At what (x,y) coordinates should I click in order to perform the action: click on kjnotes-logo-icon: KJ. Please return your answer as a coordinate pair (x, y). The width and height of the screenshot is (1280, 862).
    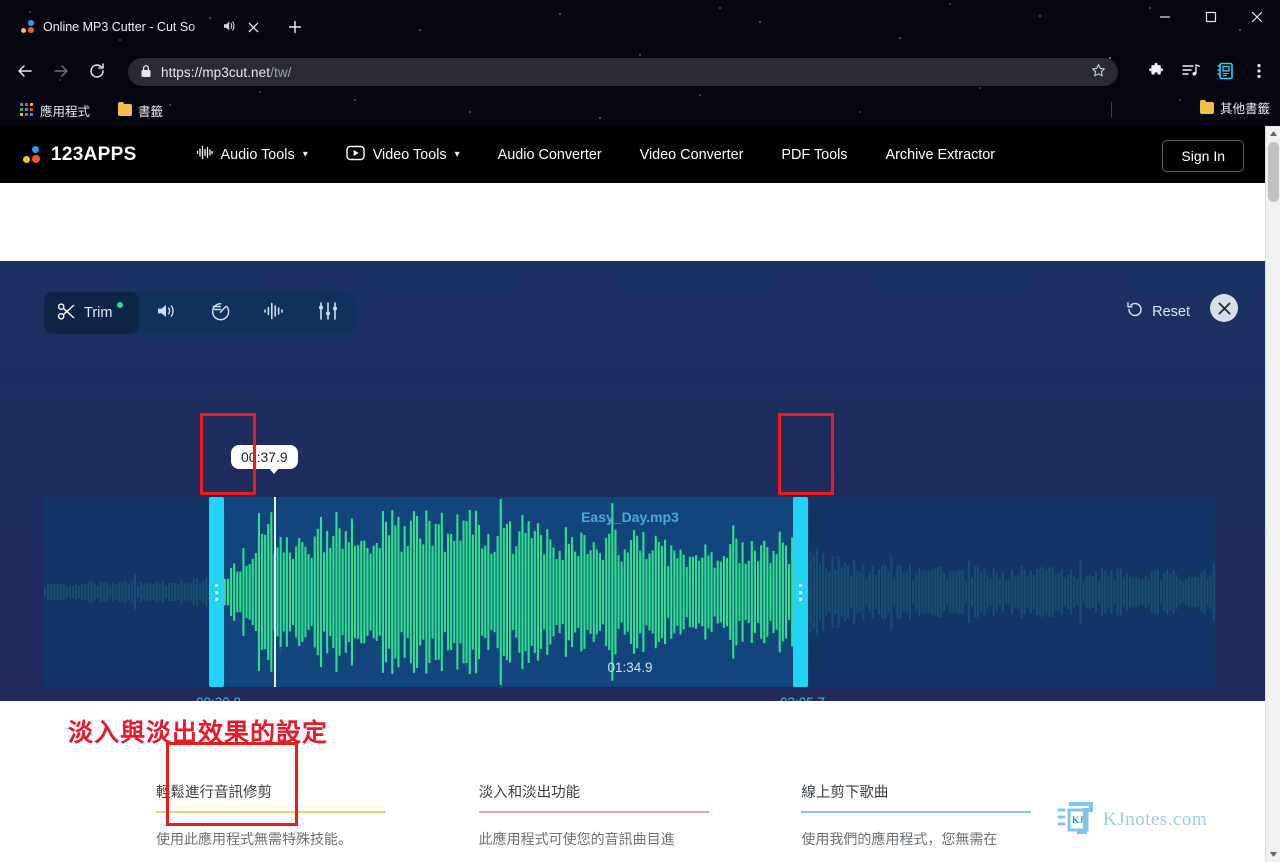
    Looking at the image, I should click on (1077, 820).